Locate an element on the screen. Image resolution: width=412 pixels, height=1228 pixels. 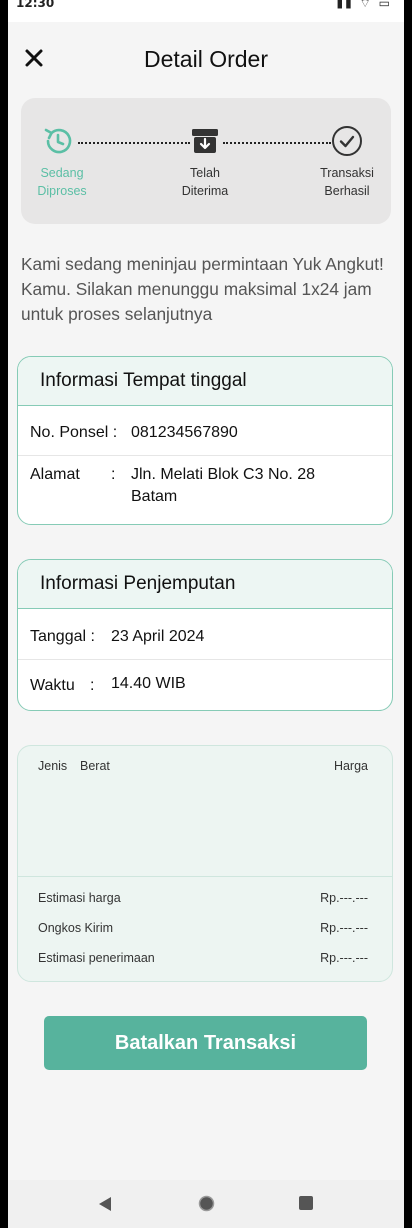
step-label-success: Transaksi Berhasil is located at coordinates (347, 182).